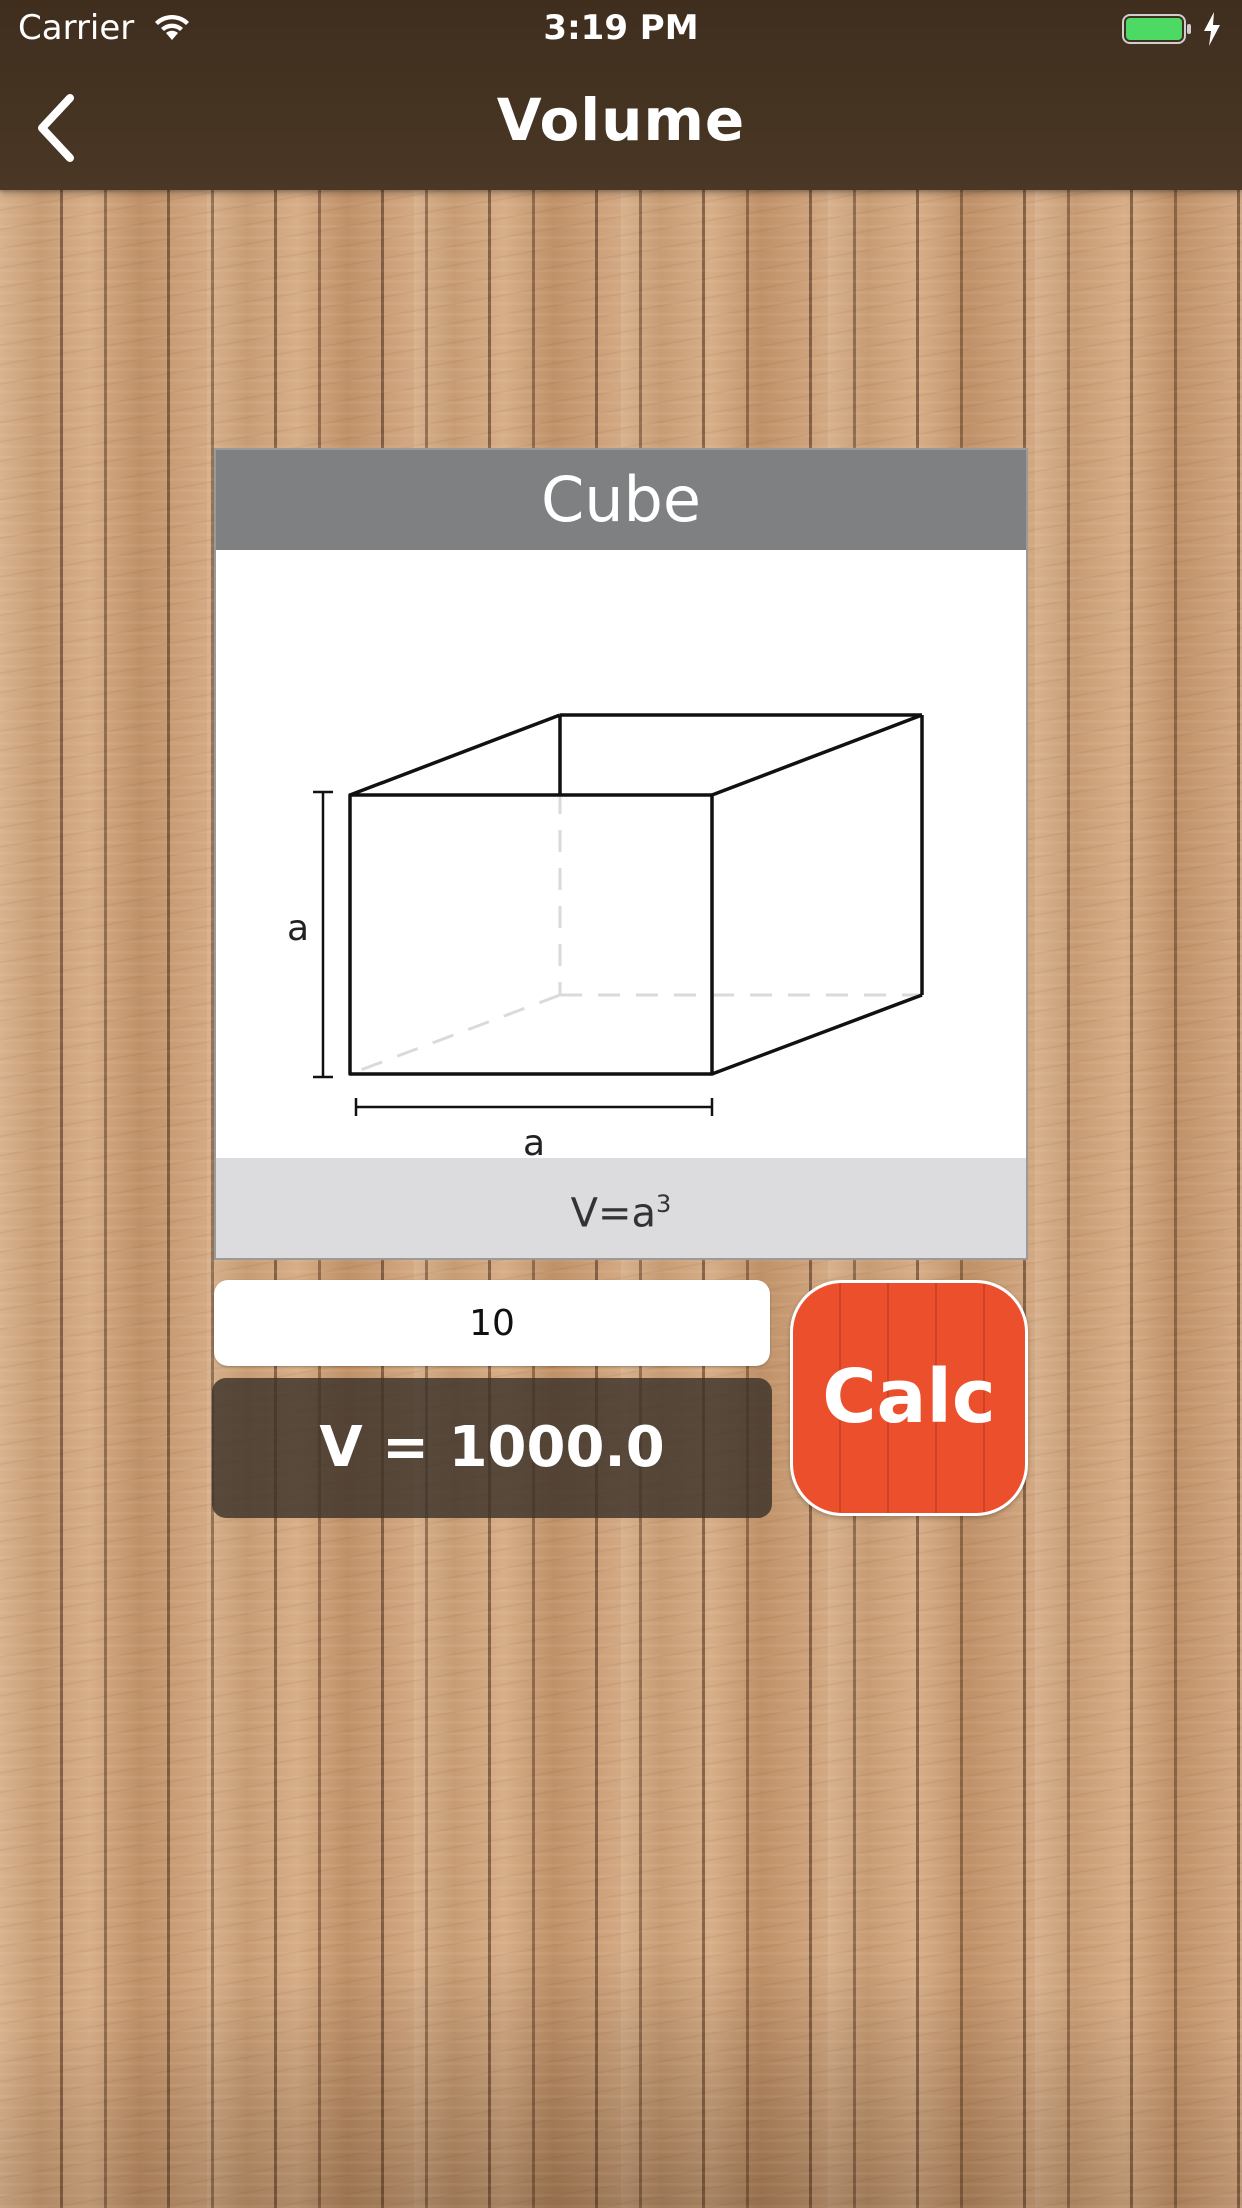 The image size is (1242, 2208). I want to click on status-bar: Carrier 3:19 PM, so click(621, 30).